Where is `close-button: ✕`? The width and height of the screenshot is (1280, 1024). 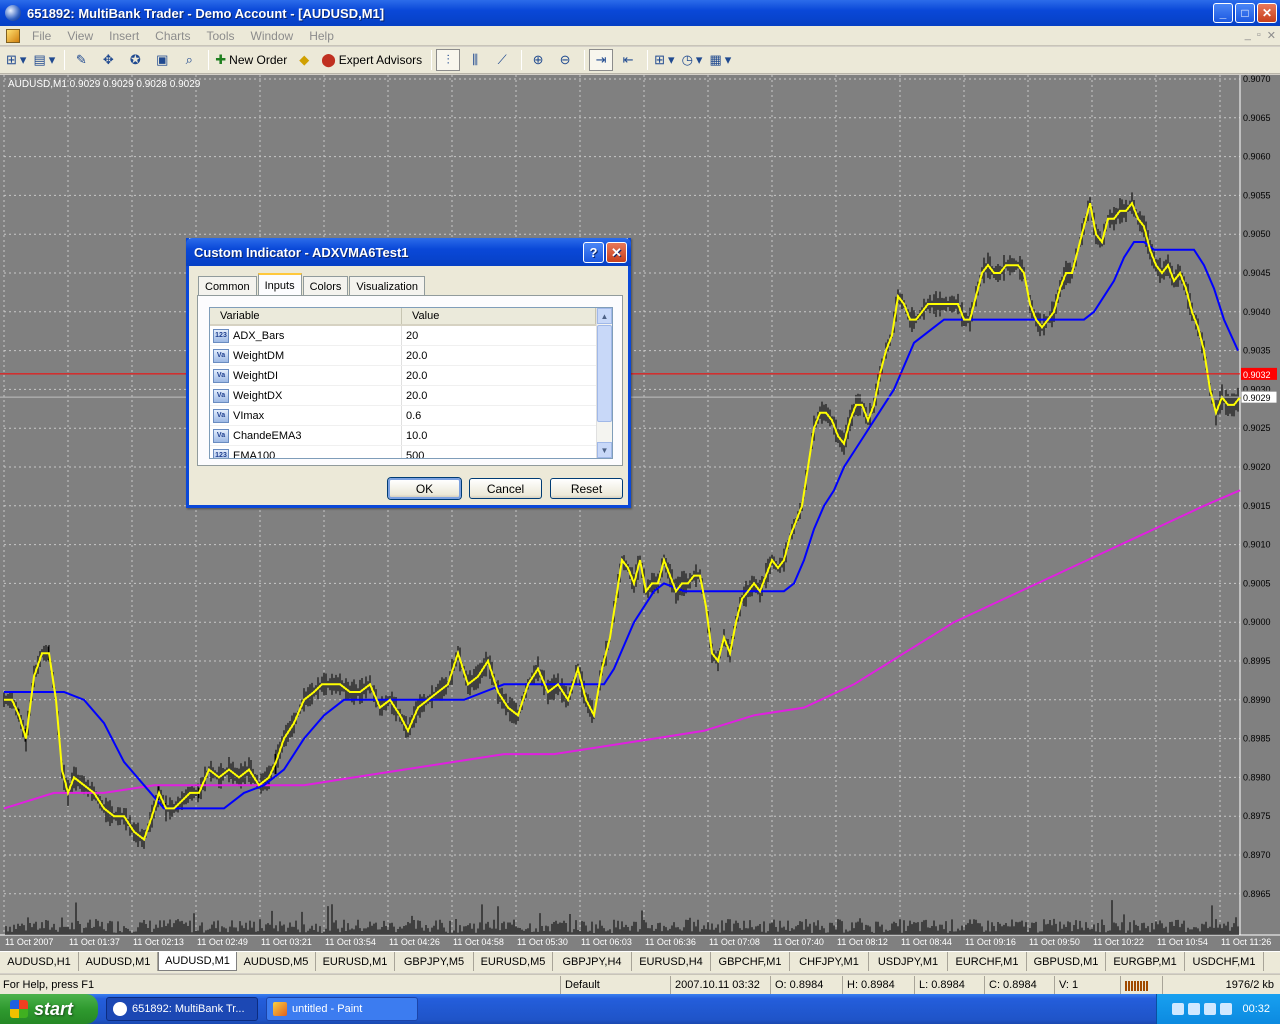
close-button: ✕ is located at coordinates (1267, 13).